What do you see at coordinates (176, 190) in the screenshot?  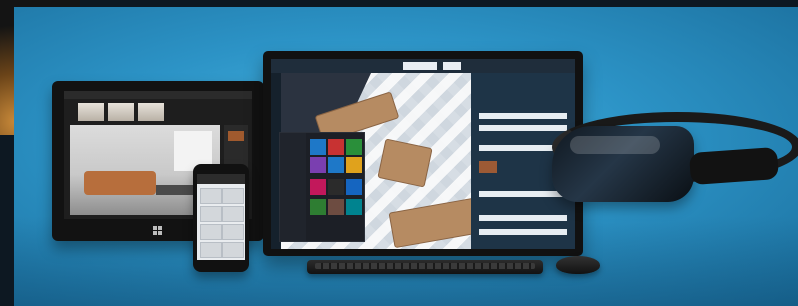 I see `coffee-table` at bounding box center [176, 190].